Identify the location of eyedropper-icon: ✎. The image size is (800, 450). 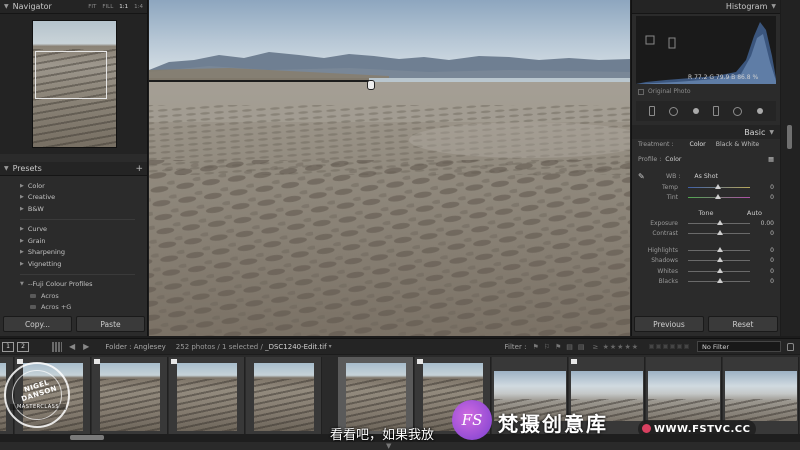
(652, 176).